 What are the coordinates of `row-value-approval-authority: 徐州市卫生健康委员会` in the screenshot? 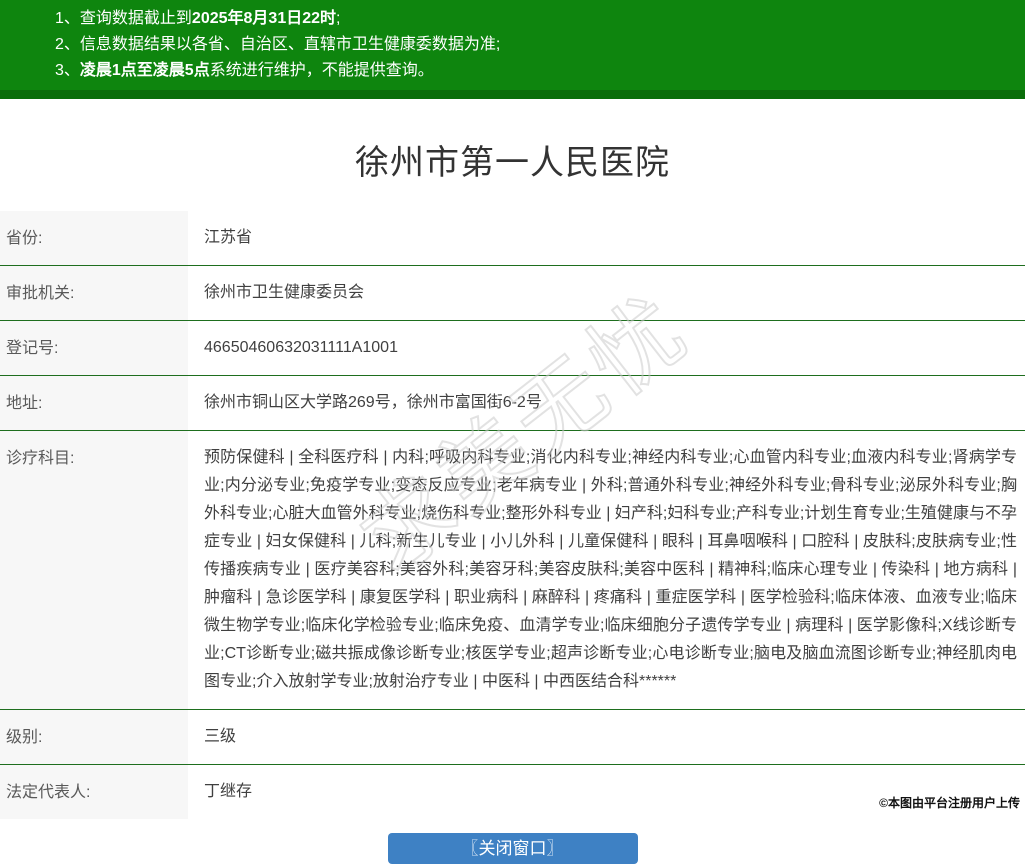 It's located at (284, 292).